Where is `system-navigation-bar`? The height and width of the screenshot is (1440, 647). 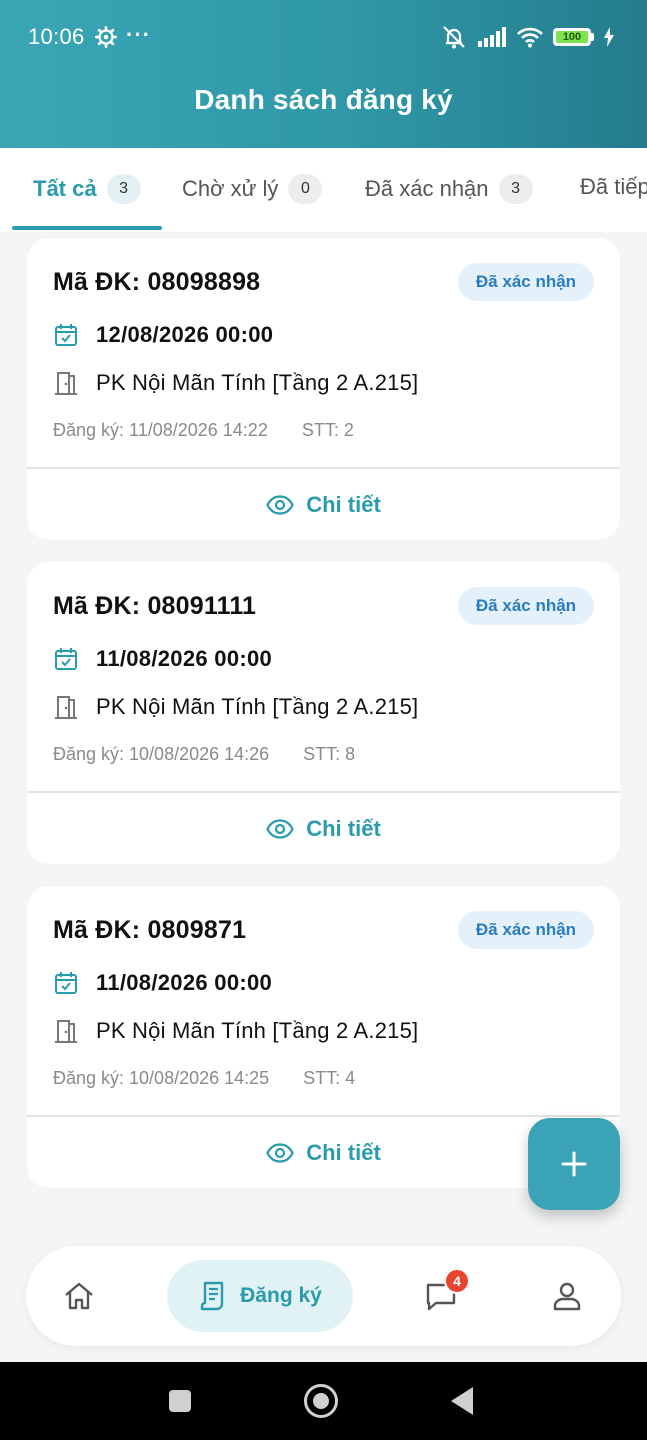 system-navigation-bar is located at coordinates (323, 1401).